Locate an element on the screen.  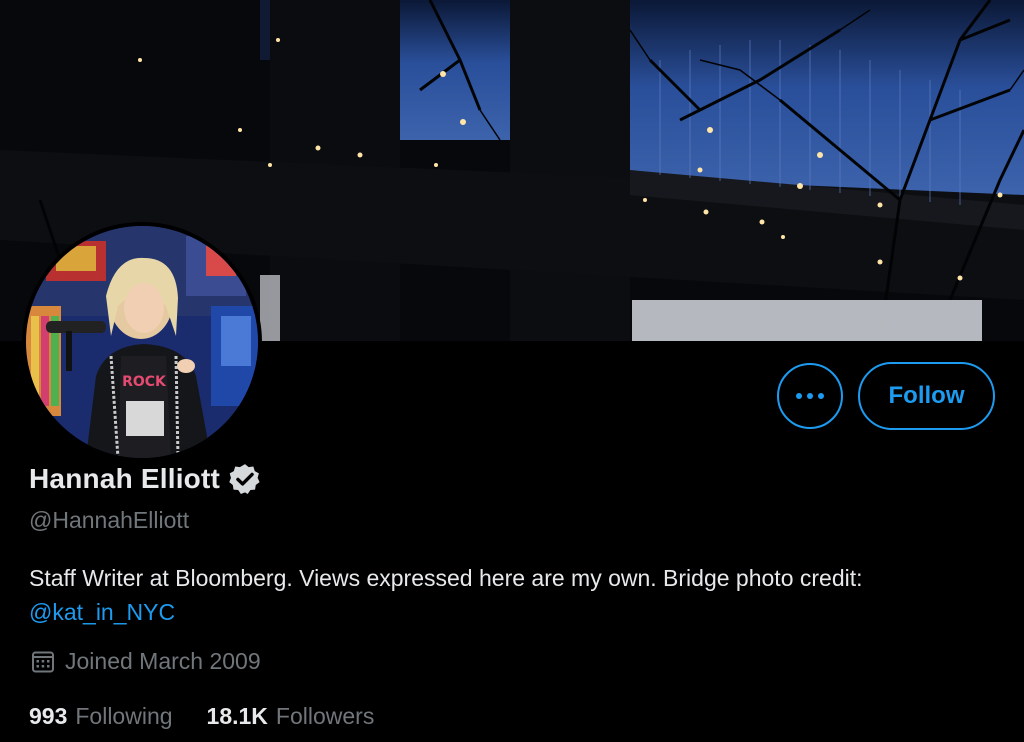
display-name: Hannah Elliott is located at coordinates (125, 478).